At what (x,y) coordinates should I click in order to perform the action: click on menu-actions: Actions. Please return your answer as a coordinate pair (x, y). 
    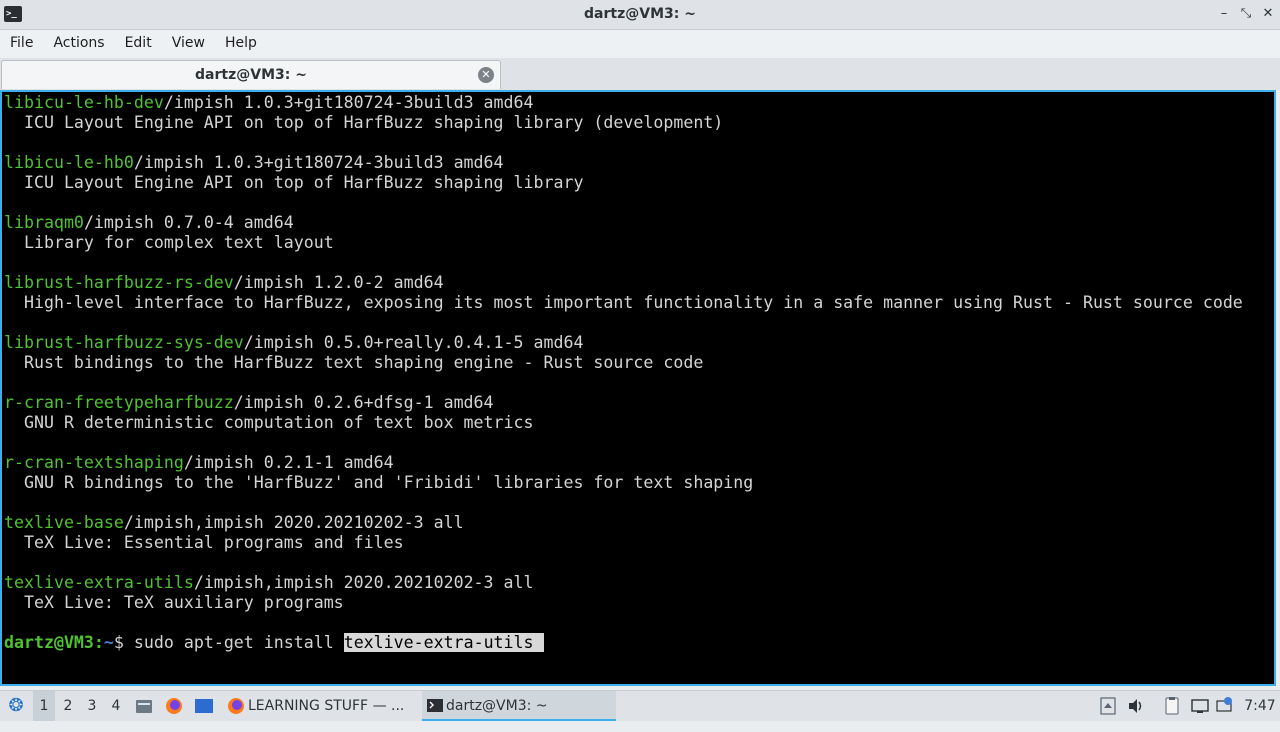
    Looking at the image, I should click on (78, 43).